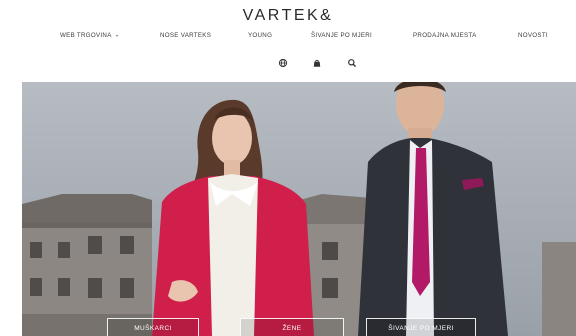 This screenshot has height=336, width=576. What do you see at coordinates (86, 35) in the screenshot?
I see `nav-item-label: WEB TRGOVINA` at bounding box center [86, 35].